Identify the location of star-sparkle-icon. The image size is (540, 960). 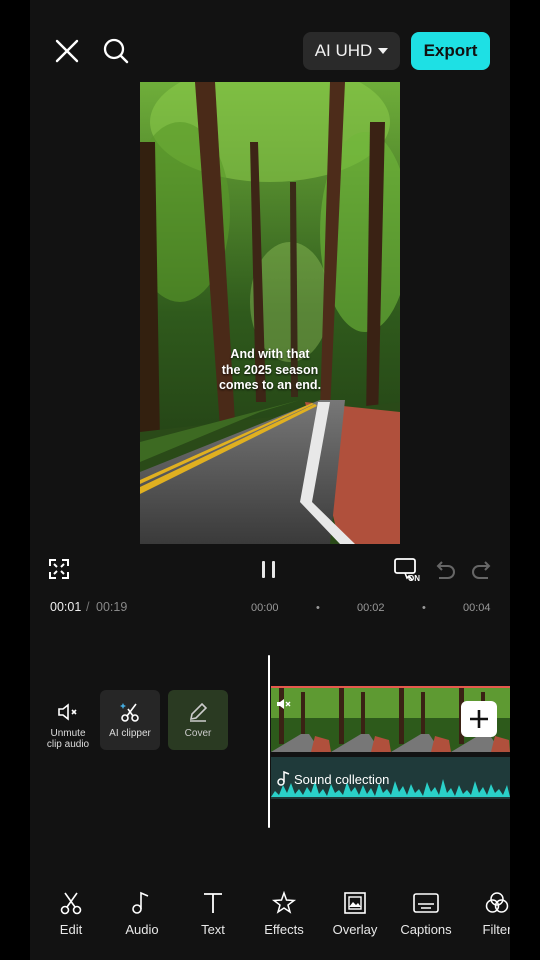
(284, 902).